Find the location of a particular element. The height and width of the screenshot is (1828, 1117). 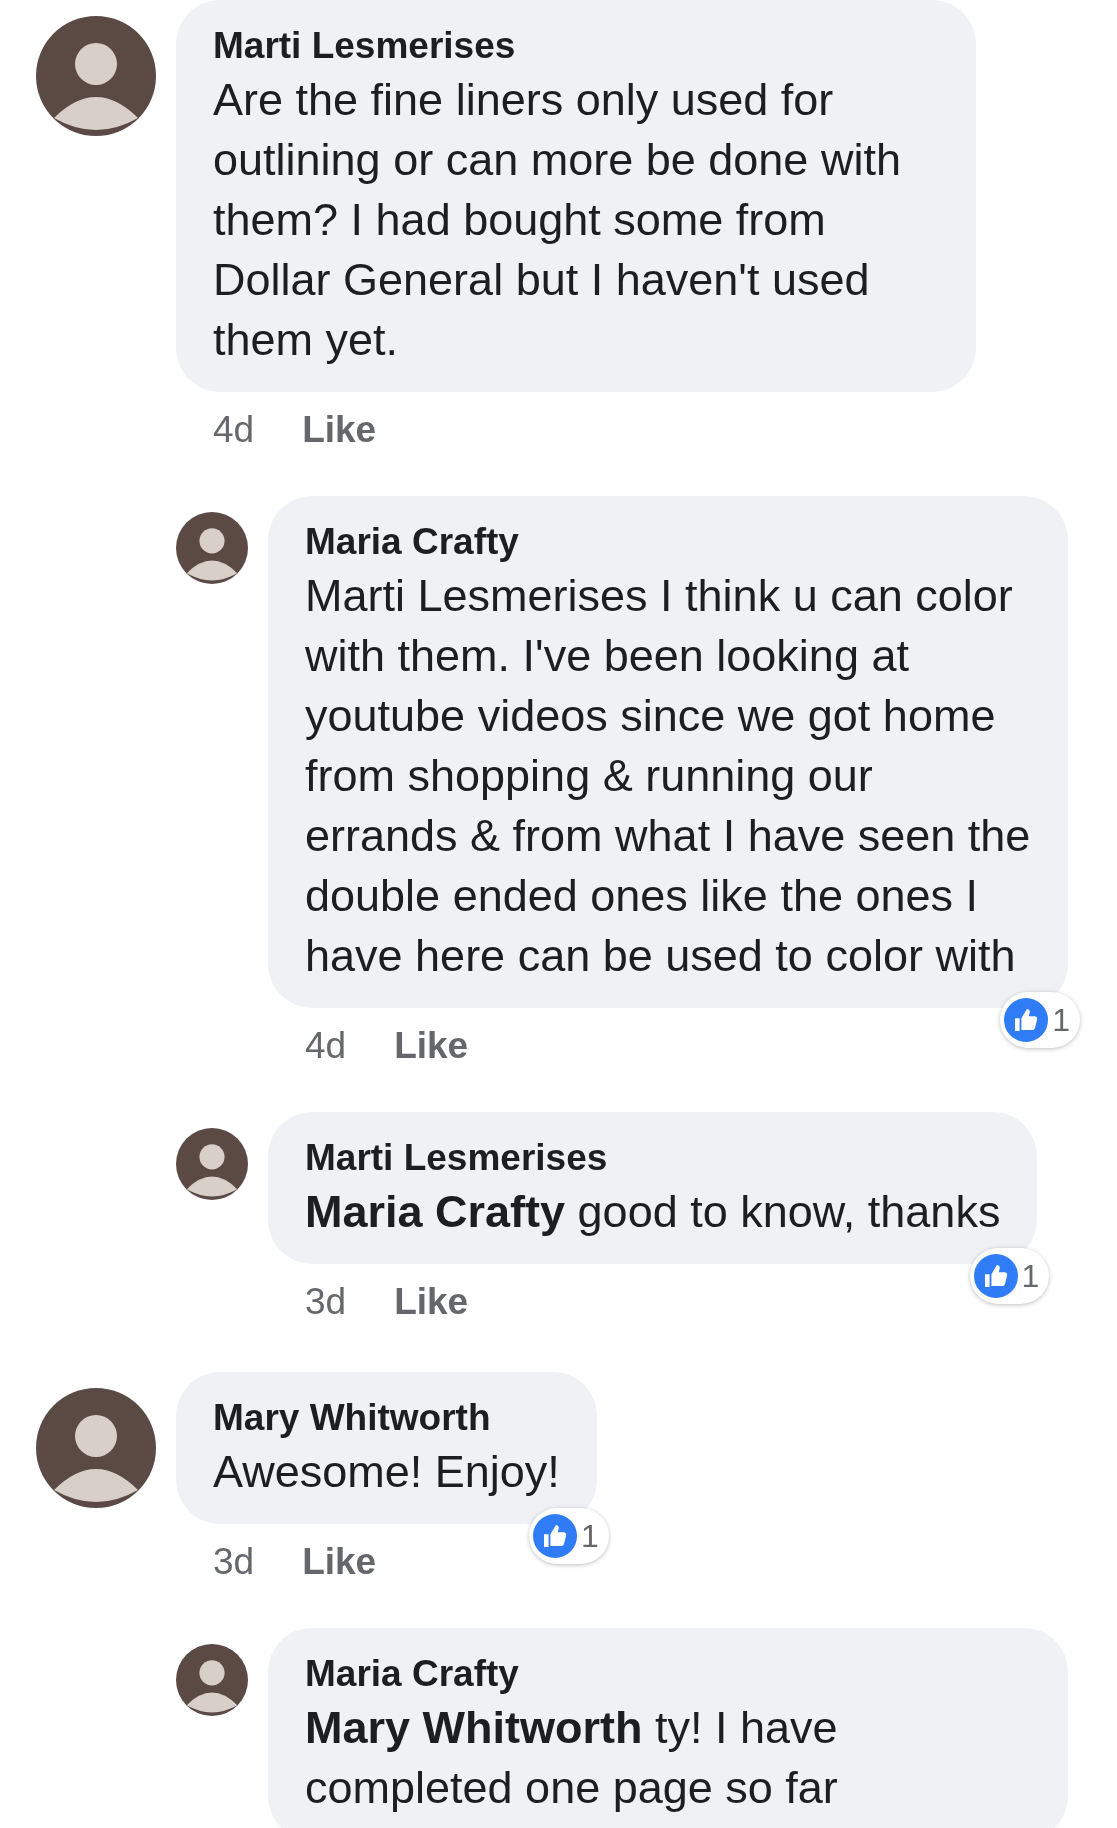

comment-text: Marti Lesmerises I think u can color with them. I've been looking at youtube videos since we got home from shopping & running our errands & from what I have seen the double ended ones like the ones I have here can be used to color with is located at coordinates (668, 776).